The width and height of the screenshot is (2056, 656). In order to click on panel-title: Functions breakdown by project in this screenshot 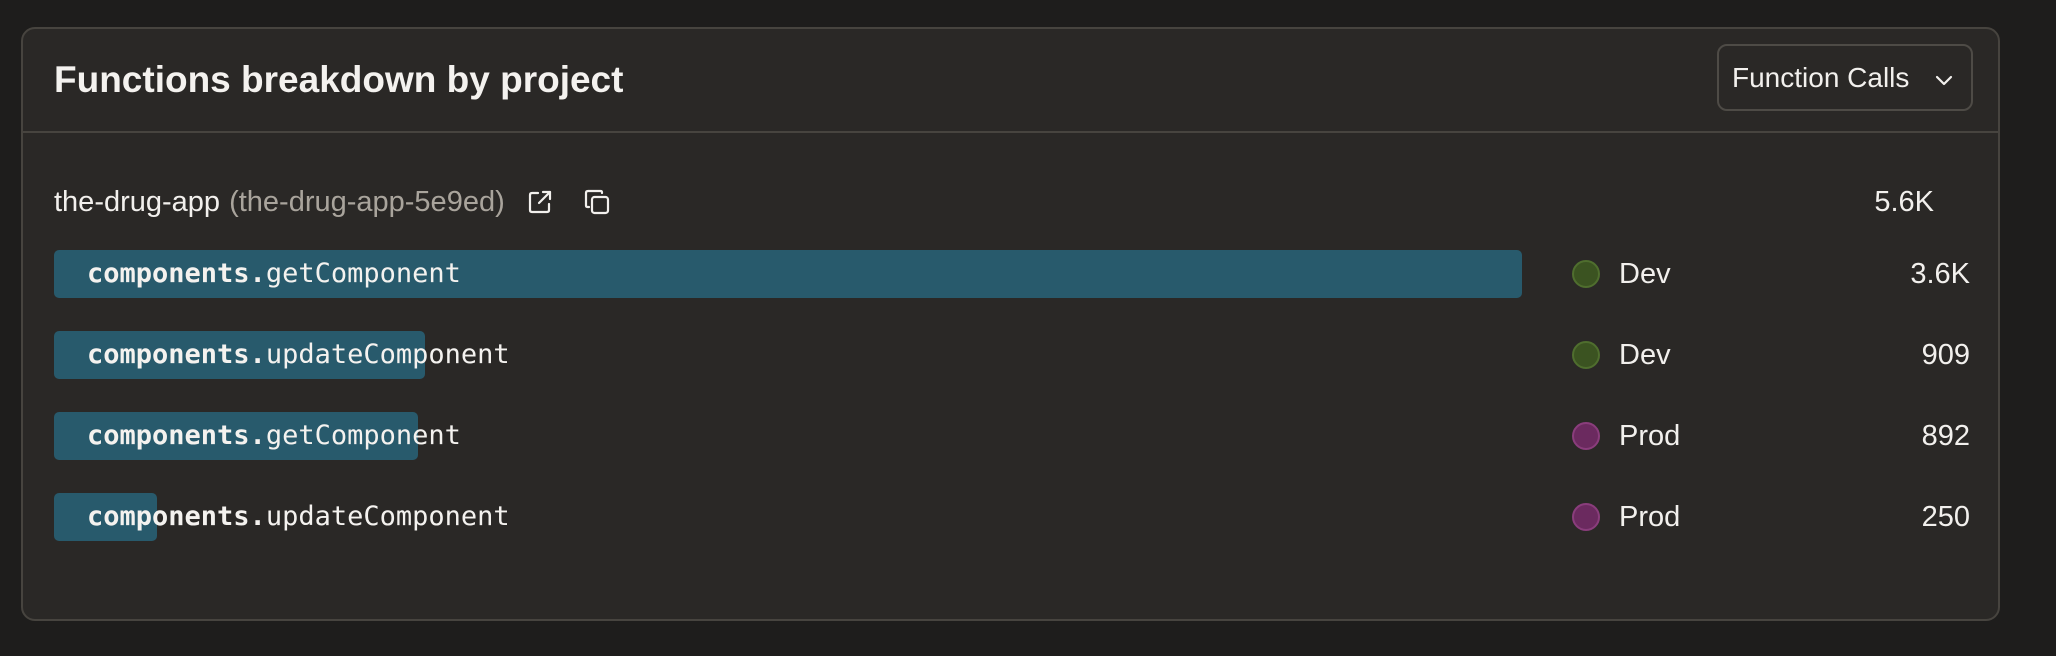, I will do `click(339, 79)`.